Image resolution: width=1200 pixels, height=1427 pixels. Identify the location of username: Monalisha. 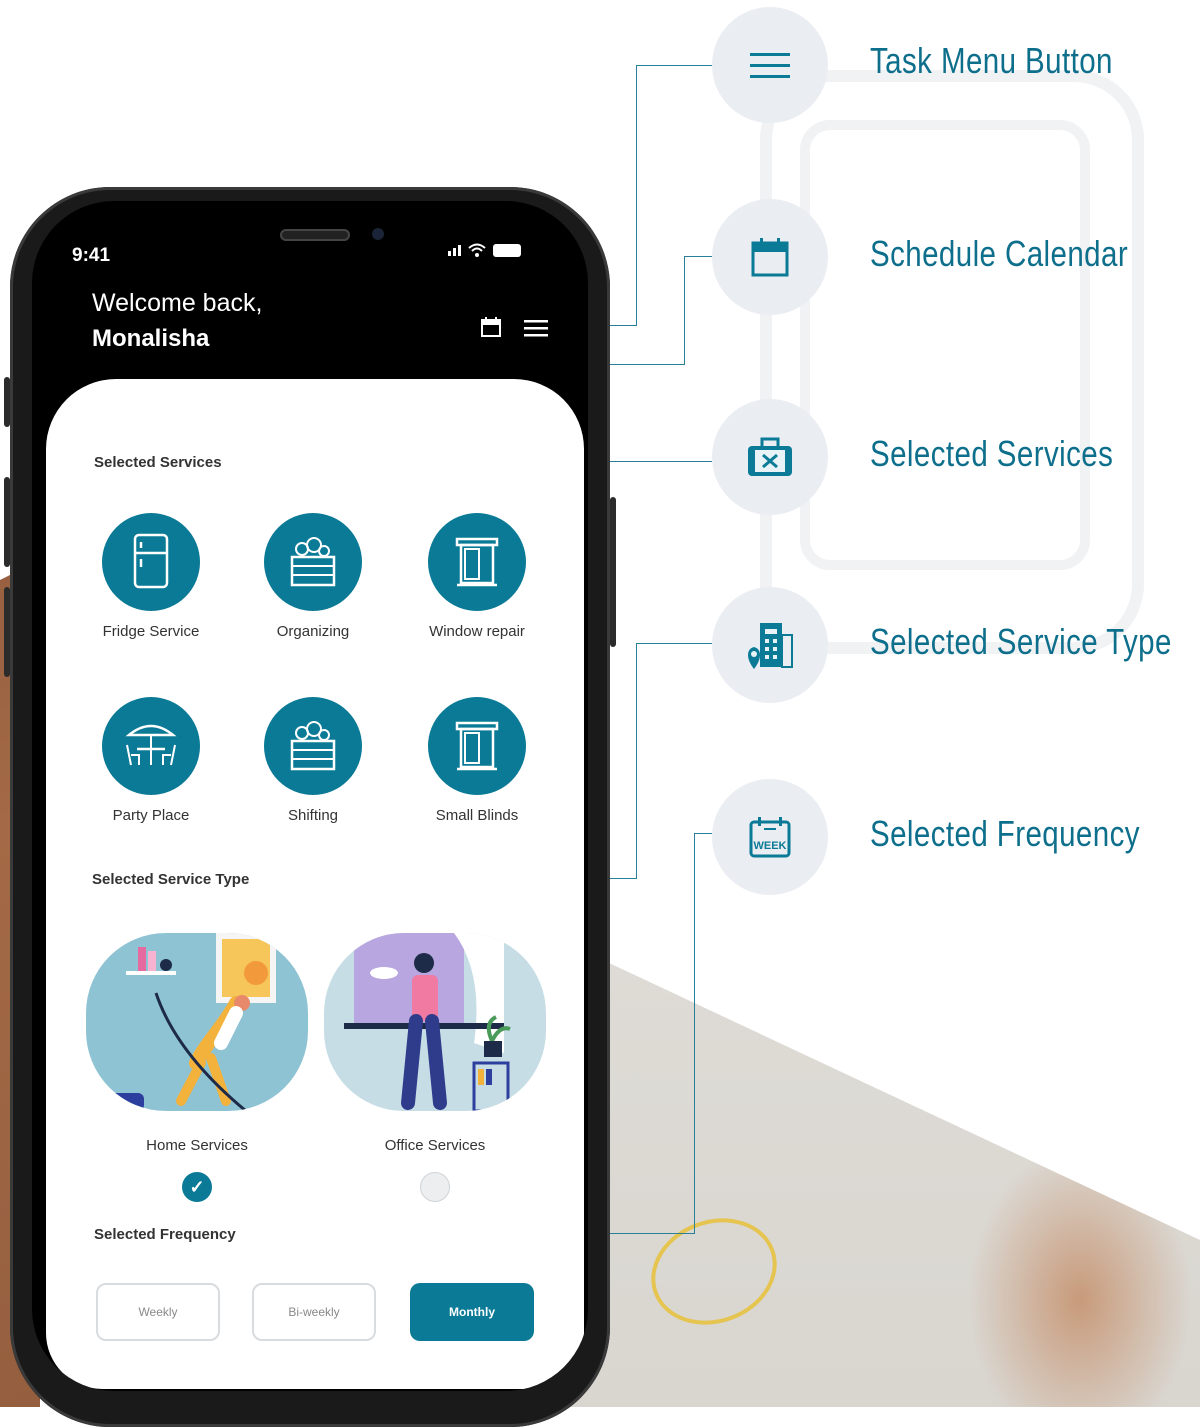
(151, 338).